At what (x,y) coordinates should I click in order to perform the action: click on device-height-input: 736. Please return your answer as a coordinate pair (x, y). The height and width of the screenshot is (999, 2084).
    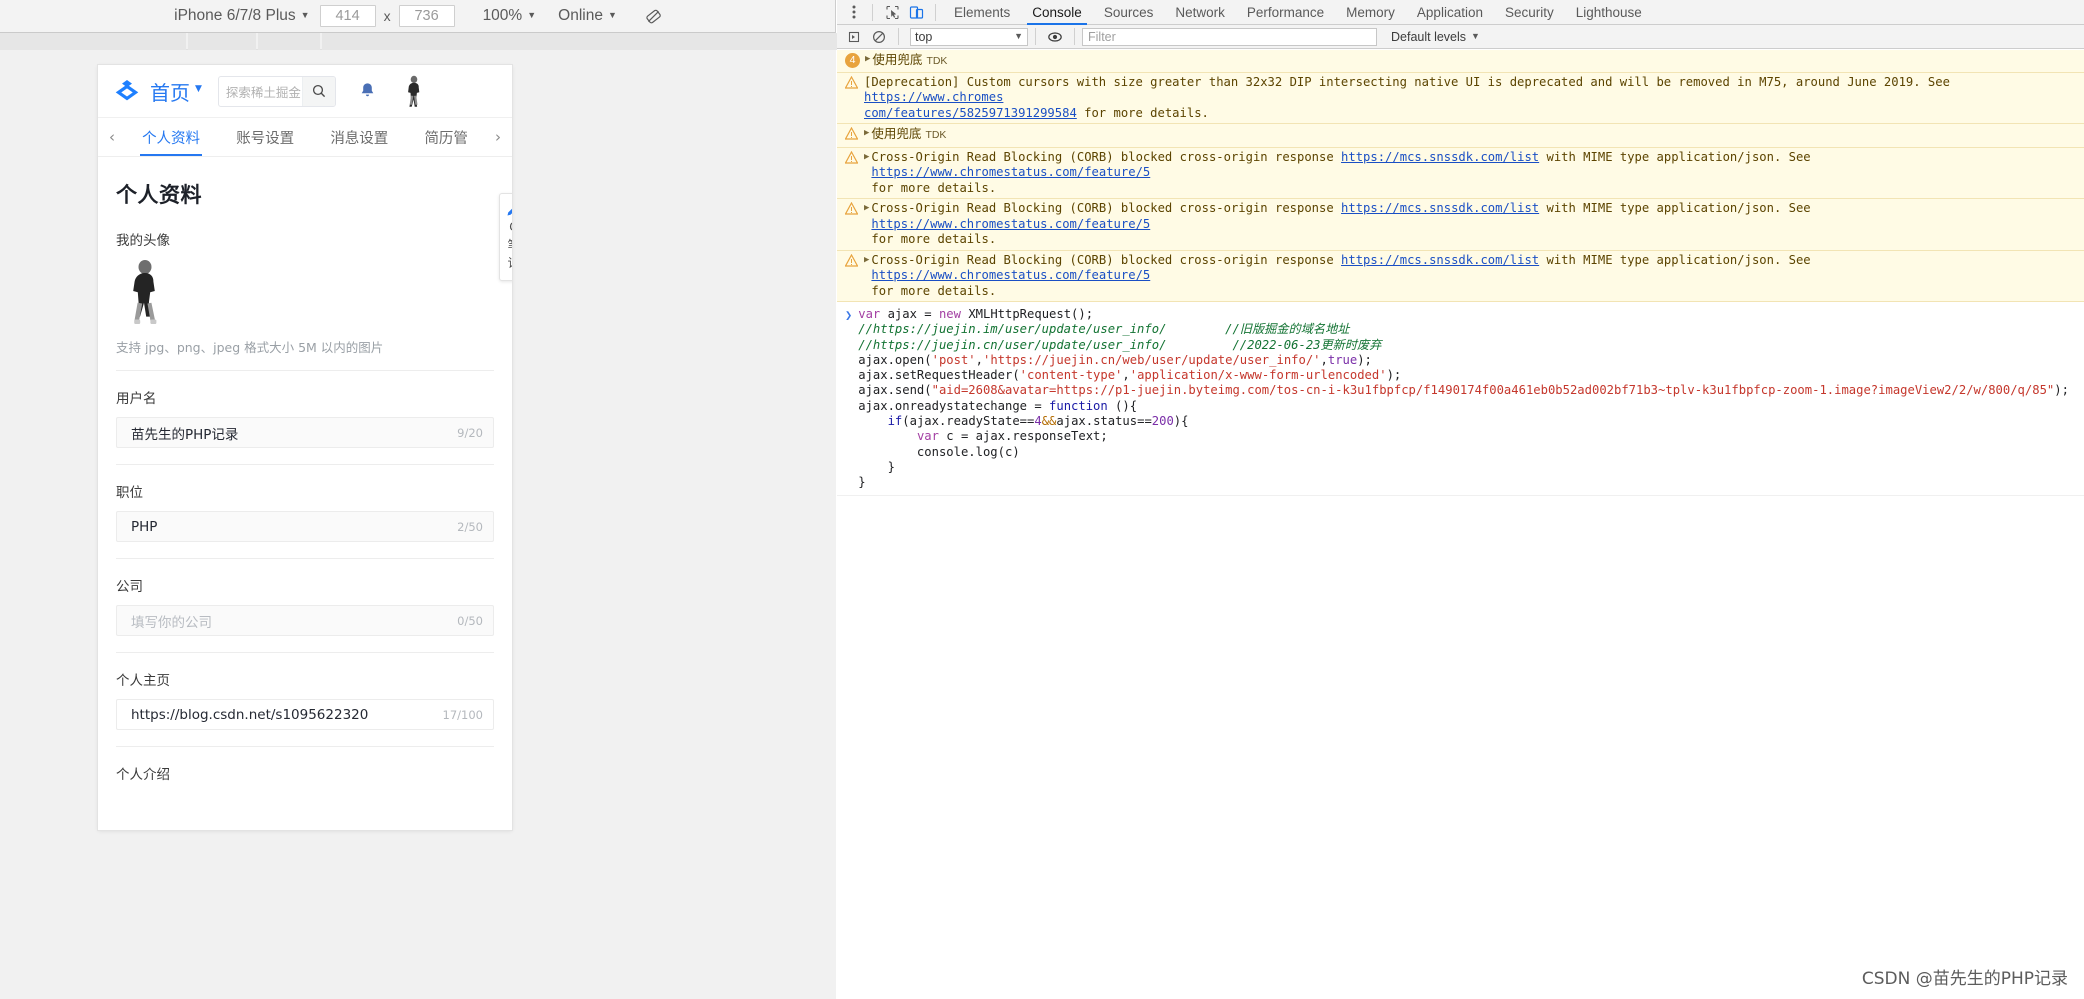
    Looking at the image, I should click on (426, 16).